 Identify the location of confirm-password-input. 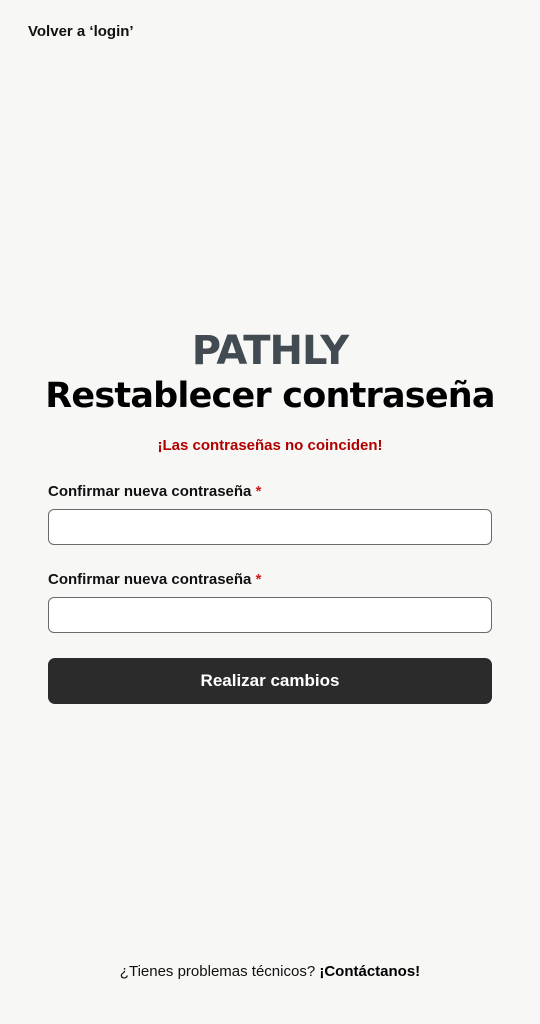
(270, 615).